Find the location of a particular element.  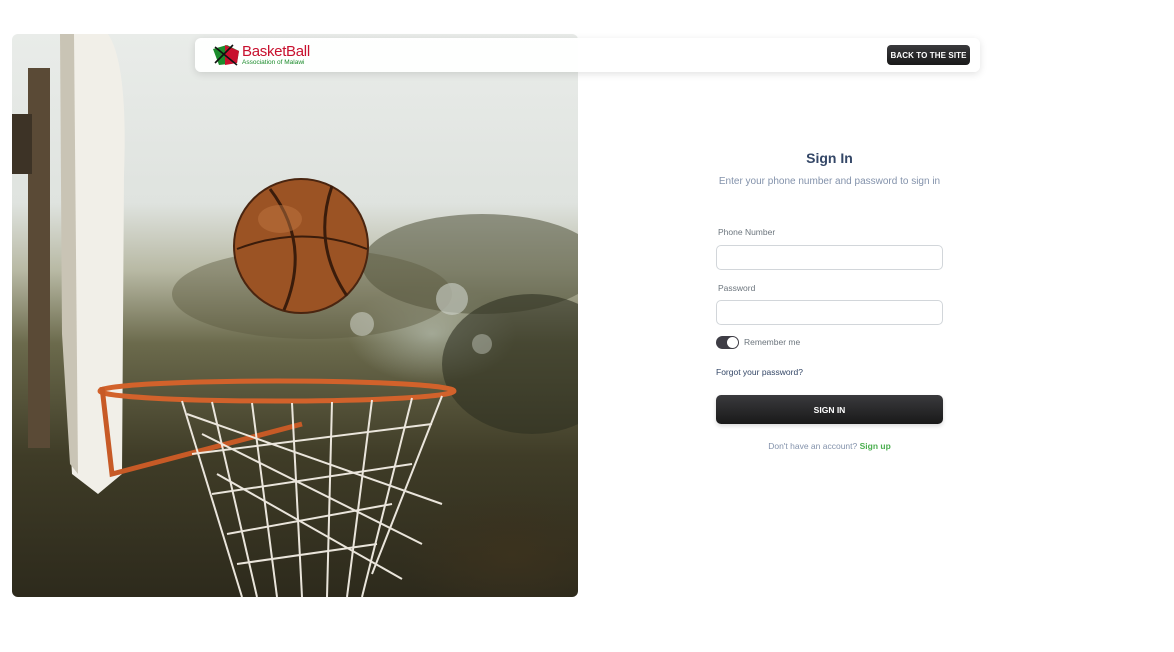

sign-in-button: SIGN IN is located at coordinates (829, 409).